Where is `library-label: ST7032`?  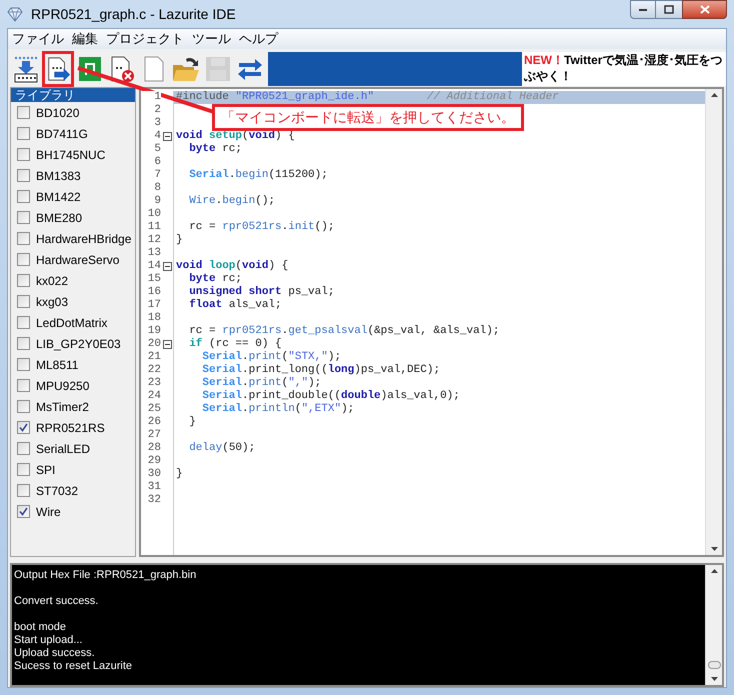 library-label: ST7032 is located at coordinates (57, 491).